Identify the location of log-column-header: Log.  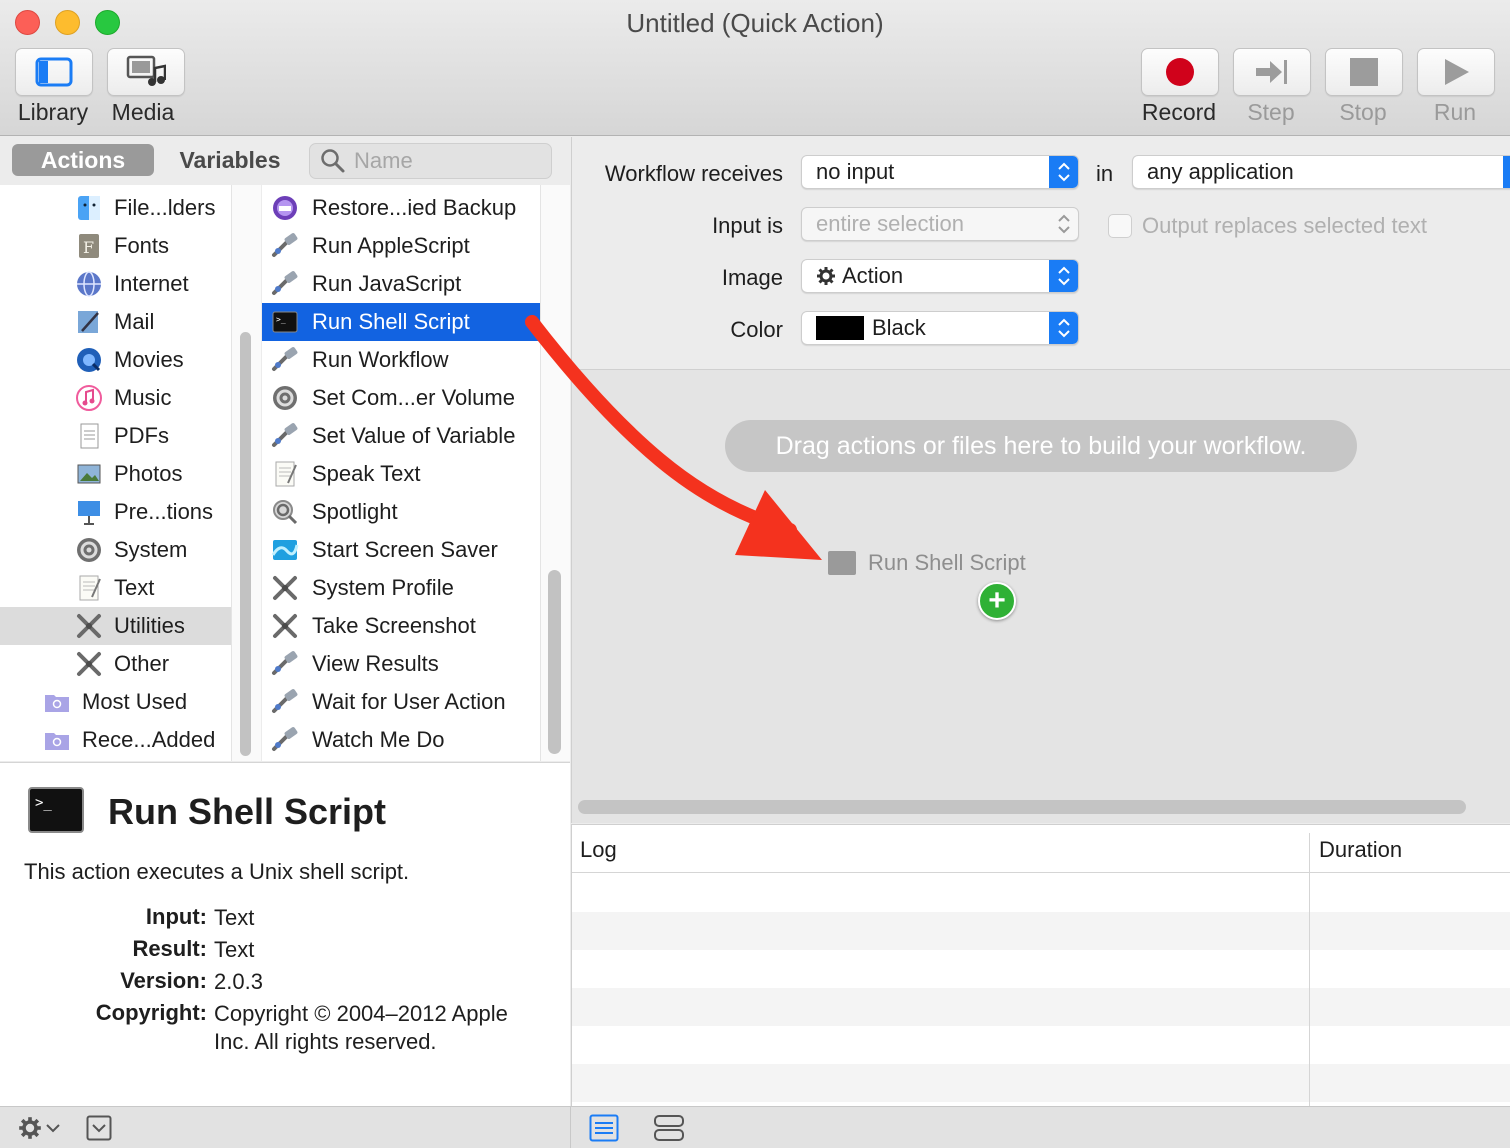
(598, 850).